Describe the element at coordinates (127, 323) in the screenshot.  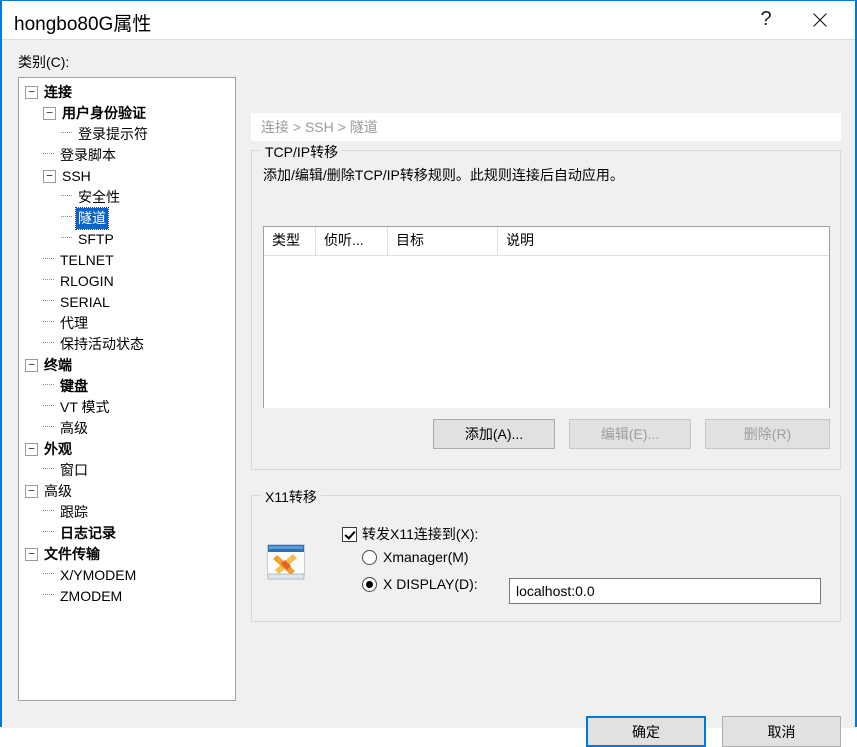
I see `sidebar-item-11: 代理` at that location.